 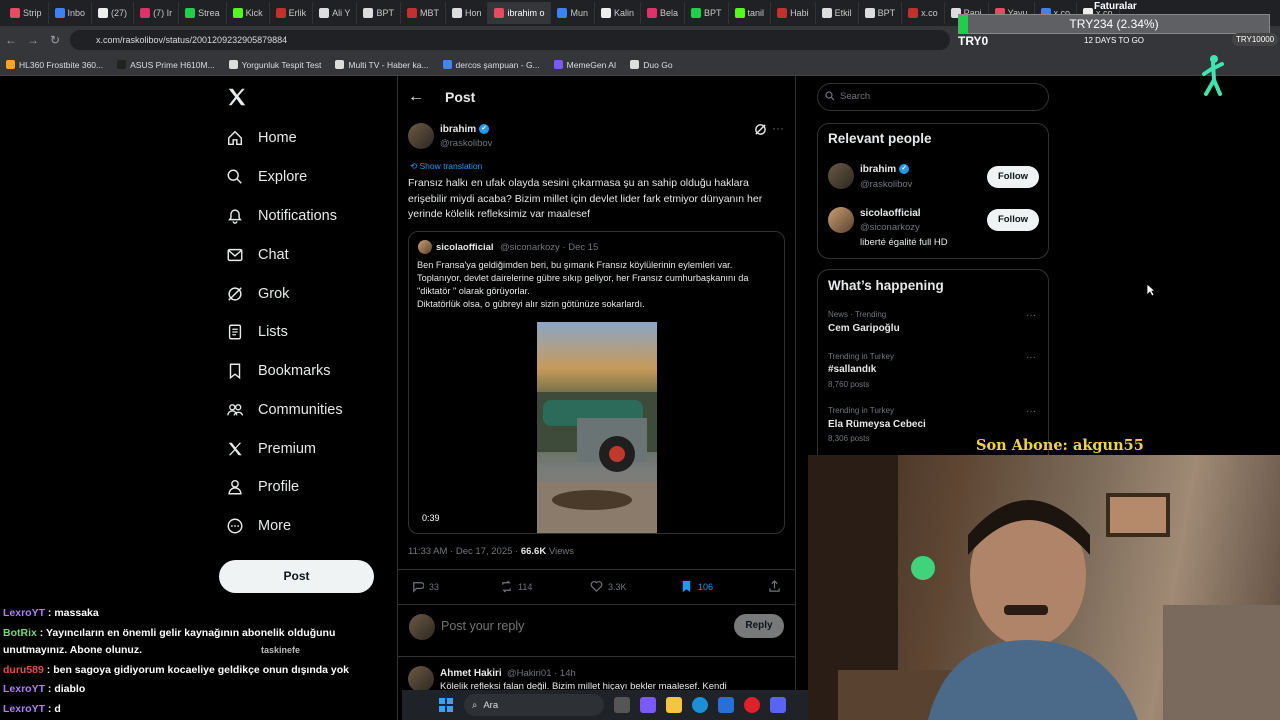 What do you see at coordinates (20, 633) in the screenshot?
I see `chat-username: BotRix` at bounding box center [20, 633].